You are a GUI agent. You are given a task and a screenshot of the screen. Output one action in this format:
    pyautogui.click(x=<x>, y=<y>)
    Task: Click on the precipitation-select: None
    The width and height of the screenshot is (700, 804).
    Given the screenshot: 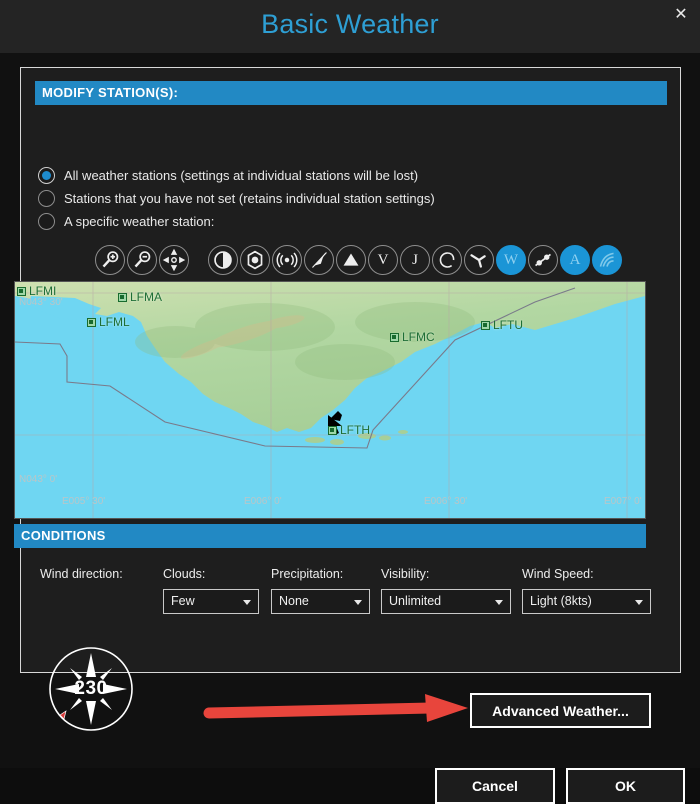 What is the action you would take?
    pyautogui.click(x=320, y=601)
    